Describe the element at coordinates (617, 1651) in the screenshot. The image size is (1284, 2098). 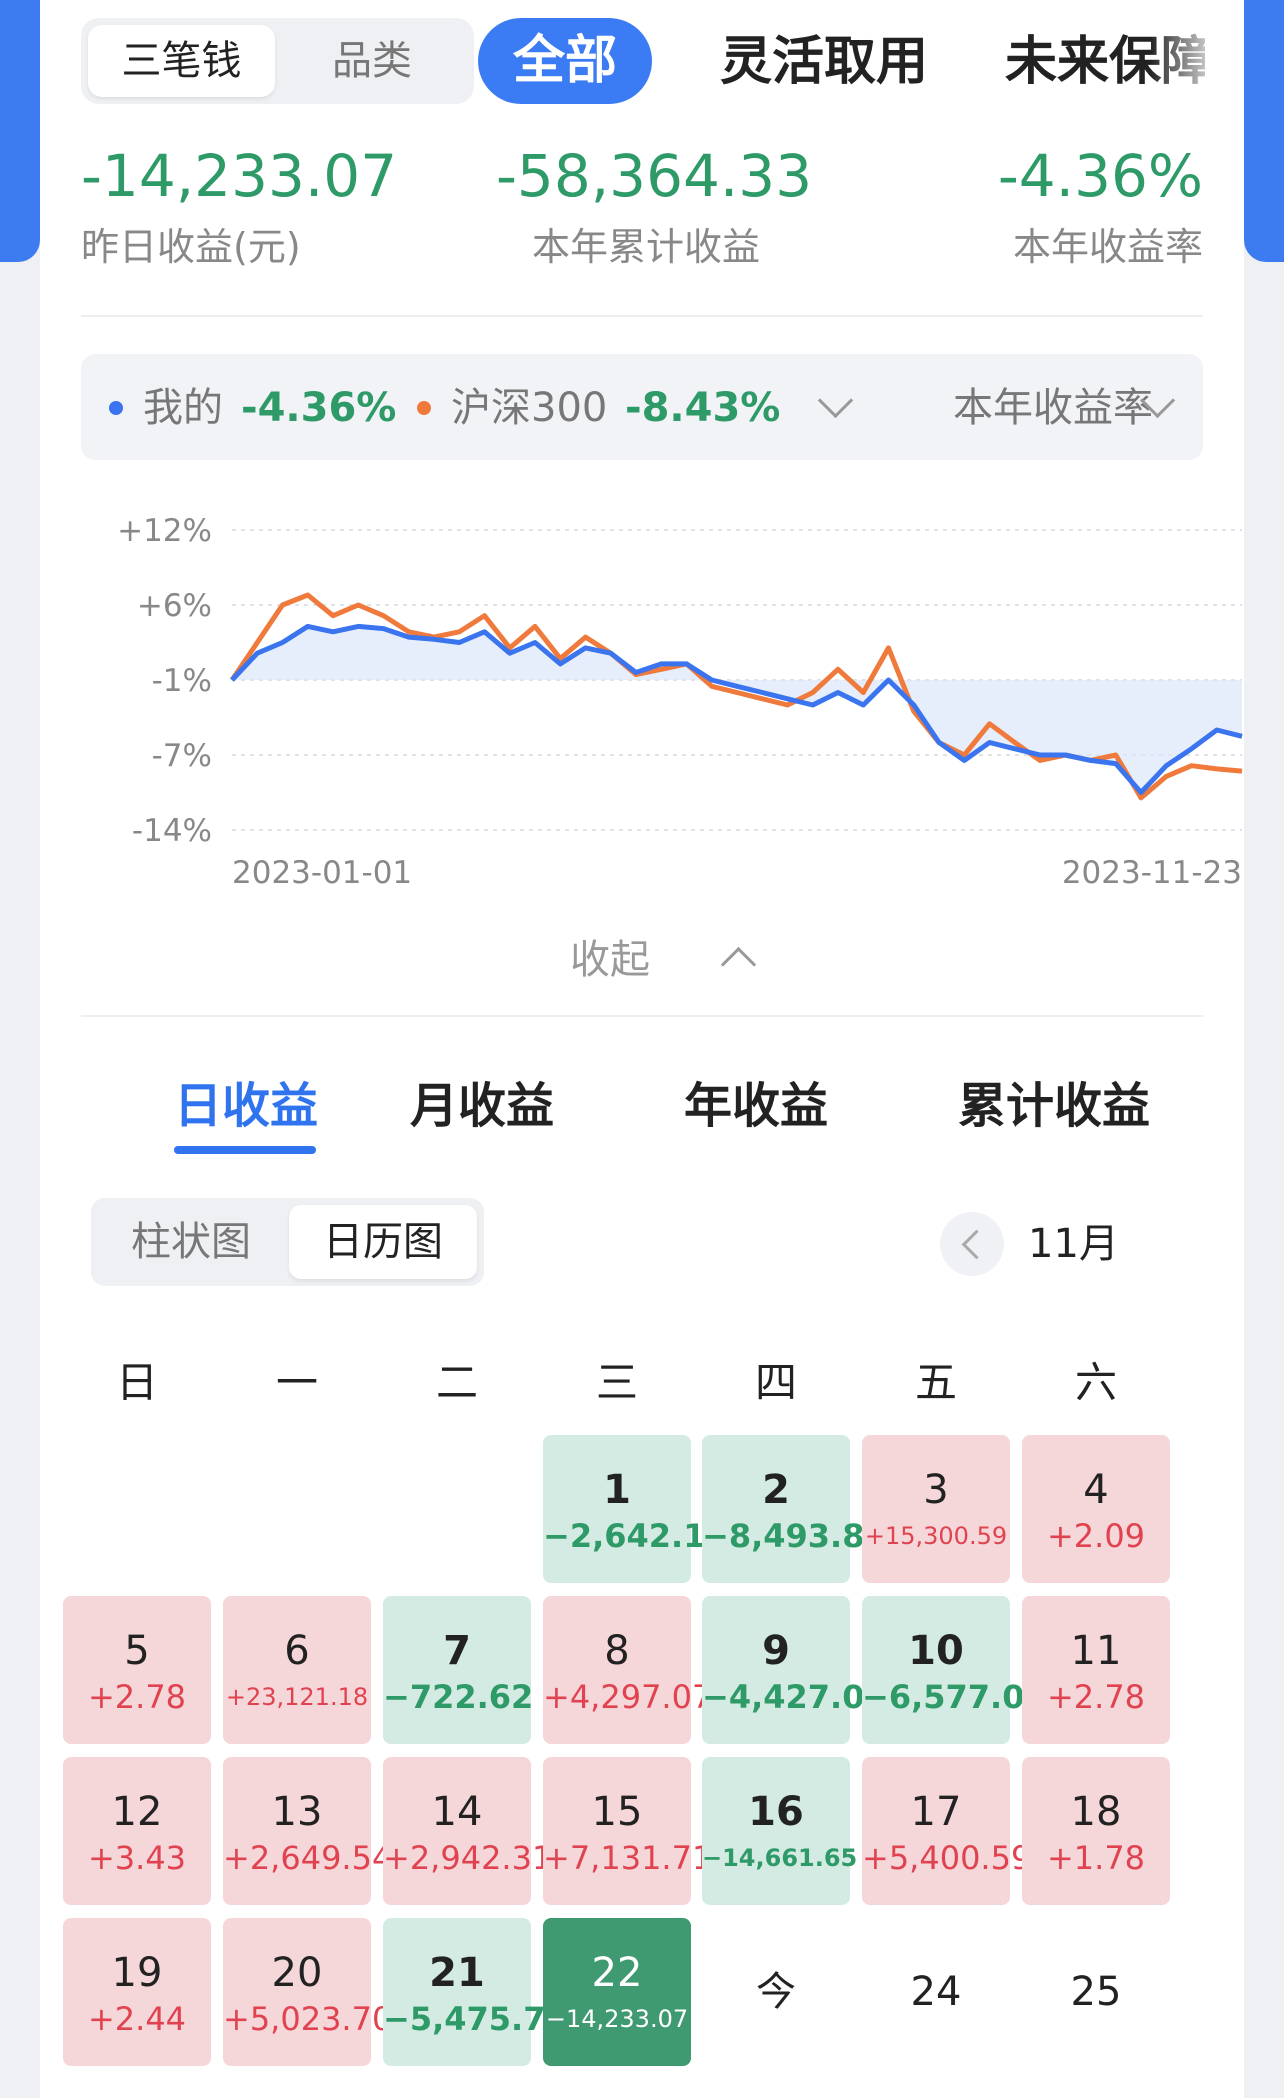
I see `day-number: 8` at that location.